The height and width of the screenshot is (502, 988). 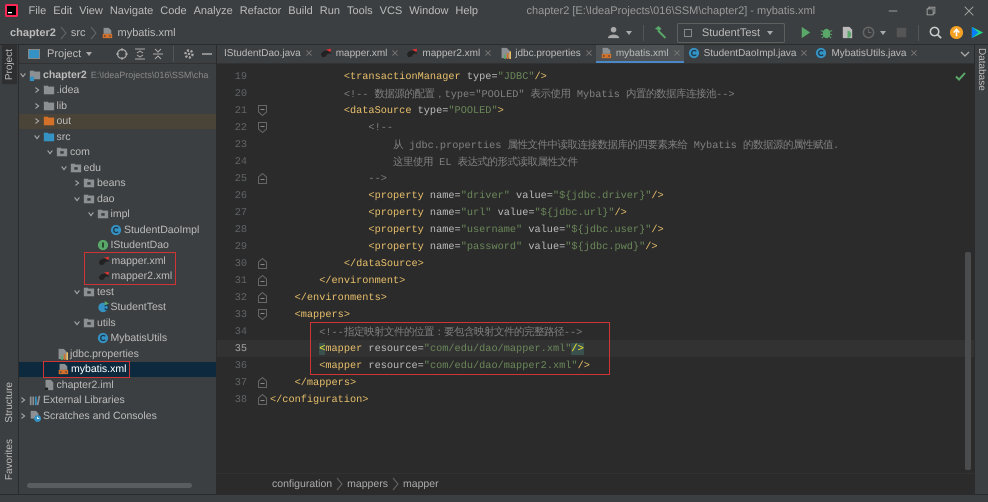 What do you see at coordinates (139, 245) in the screenshot?
I see `tree-item: IStudentDao` at bounding box center [139, 245].